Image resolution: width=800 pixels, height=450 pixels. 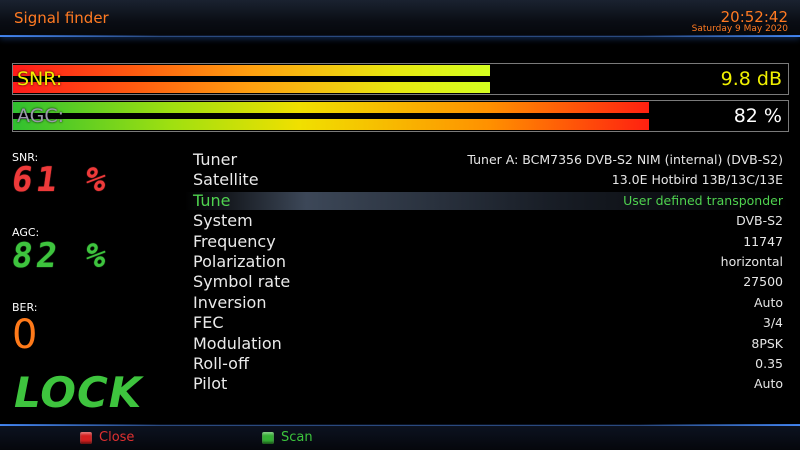 I want to click on param-row-symbol-rate: Symbol rate 27500, so click(x=488, y=282).